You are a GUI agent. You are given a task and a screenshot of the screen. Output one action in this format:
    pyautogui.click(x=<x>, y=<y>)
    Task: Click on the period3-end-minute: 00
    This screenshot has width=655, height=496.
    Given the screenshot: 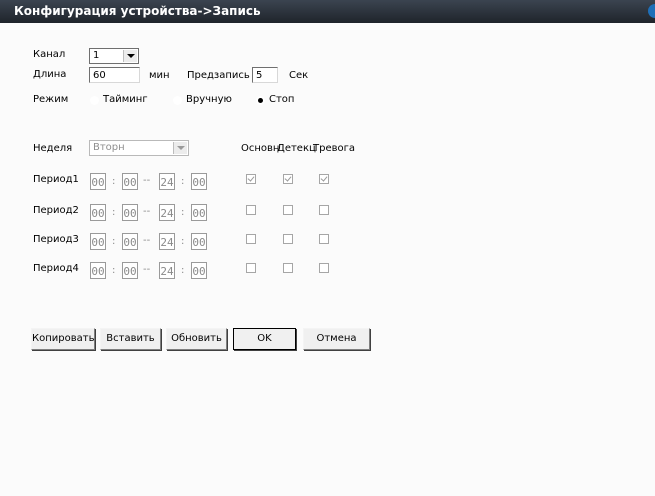 What is the action you would take?
    pyautogui.click(x=199, y=241)
    